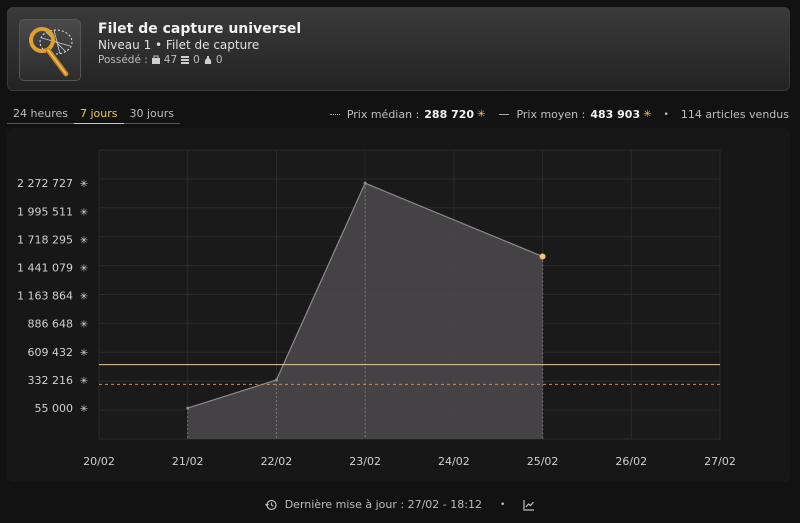  What do you see at coordinates (40, 115) in the screenshot?
I see `tab-24-heures: 24 heures` at bounding box center [40, 115].